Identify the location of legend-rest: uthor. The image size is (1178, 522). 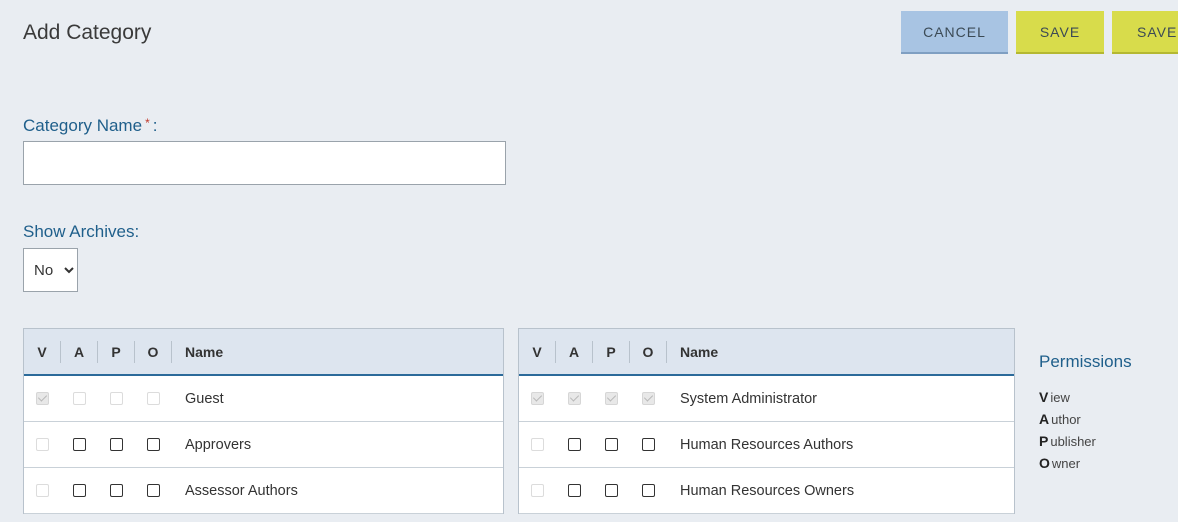
(1066, 419).